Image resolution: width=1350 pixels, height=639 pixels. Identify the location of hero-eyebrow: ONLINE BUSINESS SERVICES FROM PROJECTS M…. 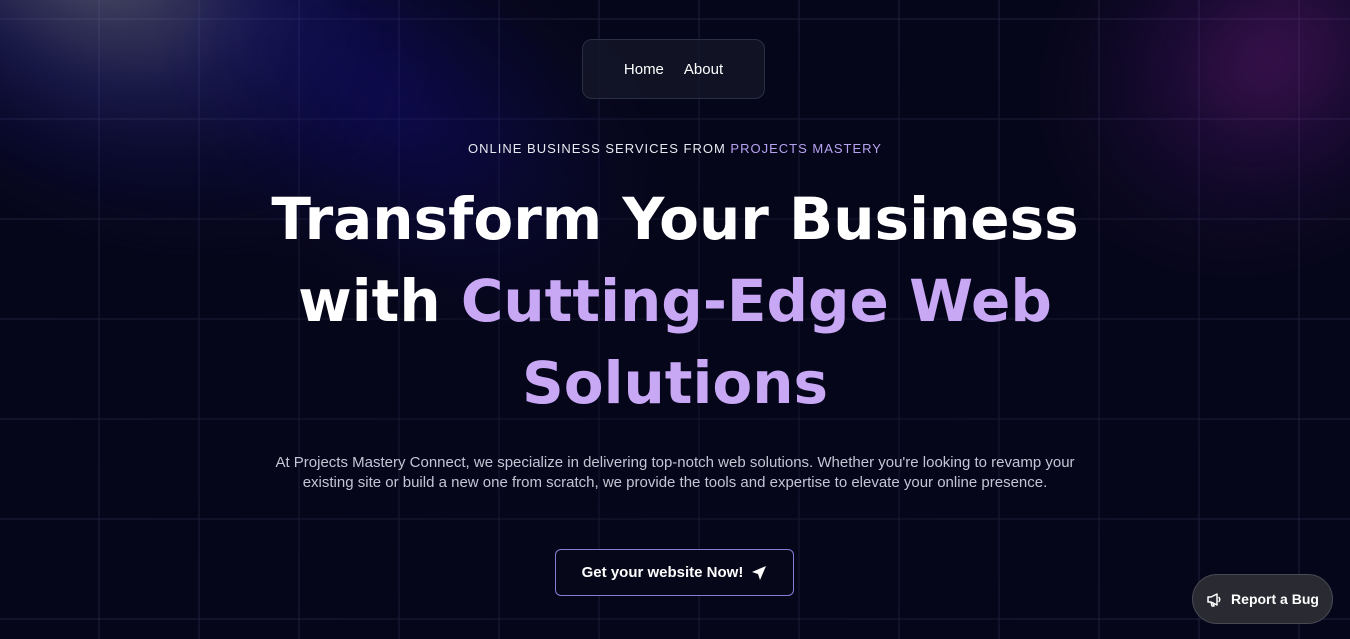
(675, 148).